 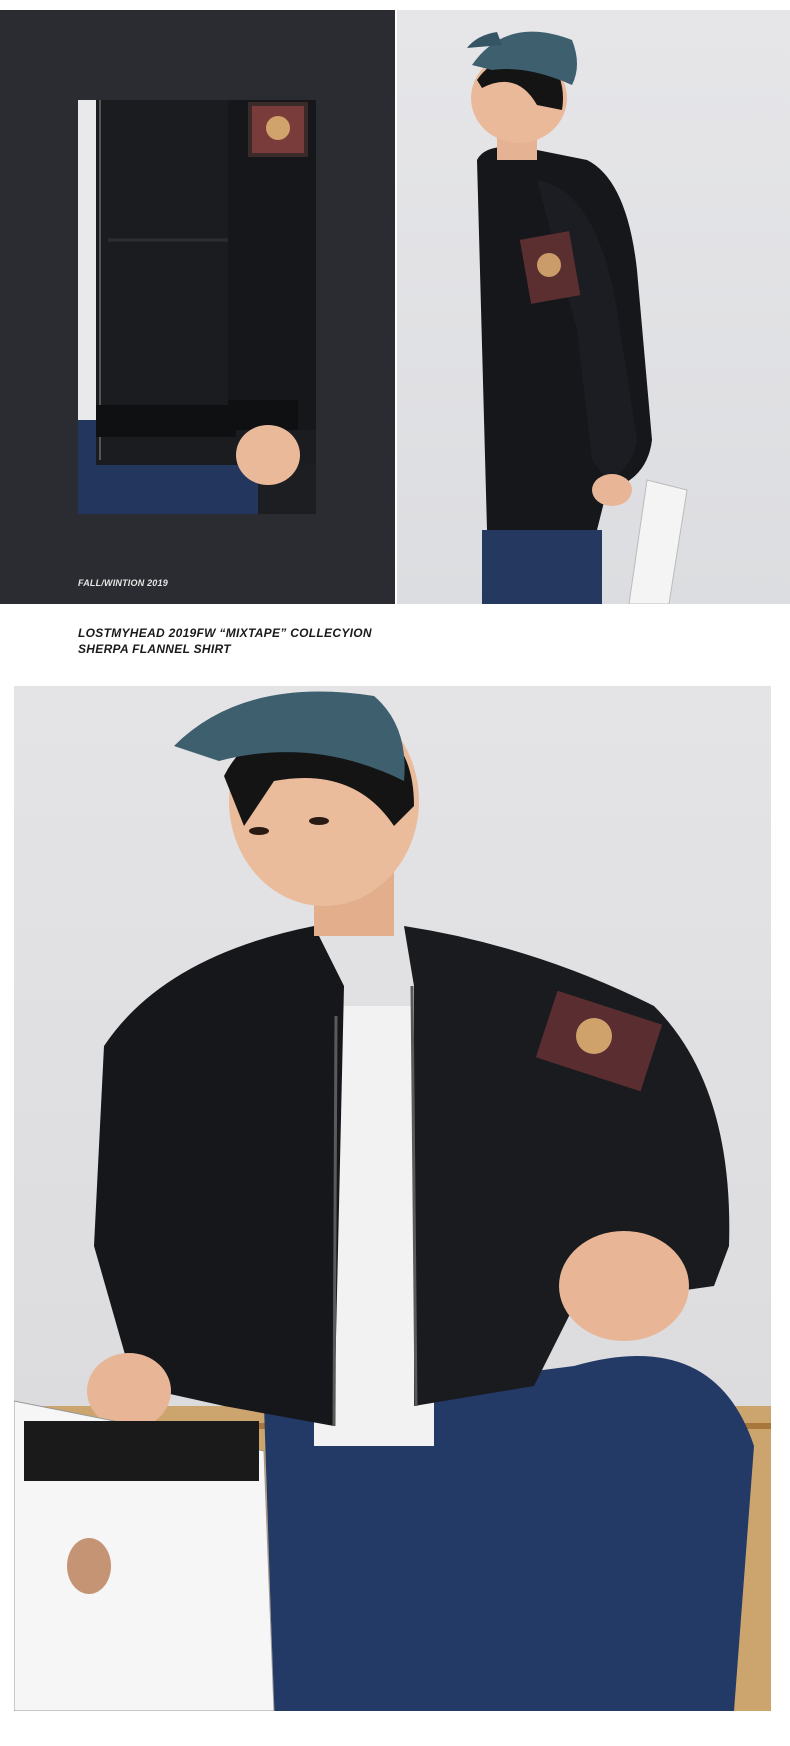 I want to click on model-profile-illustration, so click(x=577, y=317).